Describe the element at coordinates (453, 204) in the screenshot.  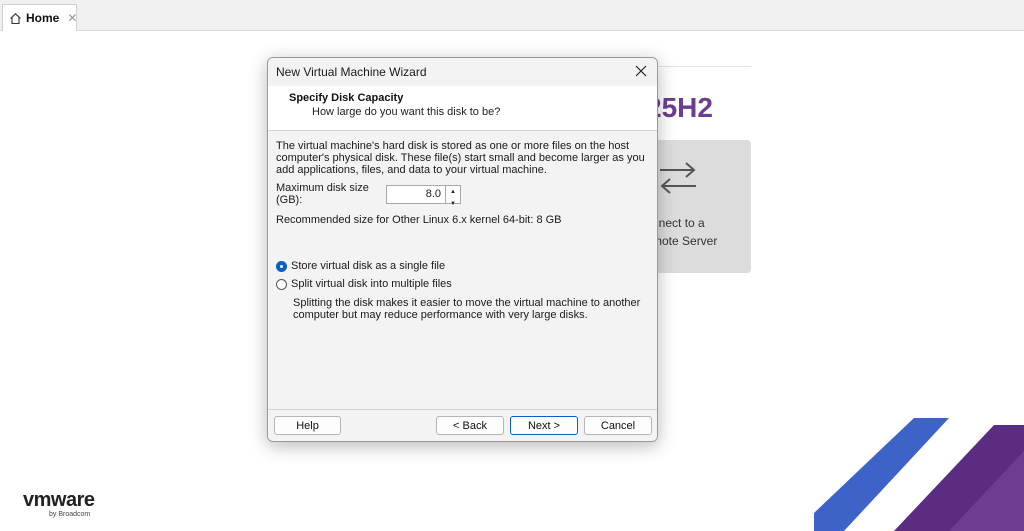
I see `decrement-icon: ▼` at that location.